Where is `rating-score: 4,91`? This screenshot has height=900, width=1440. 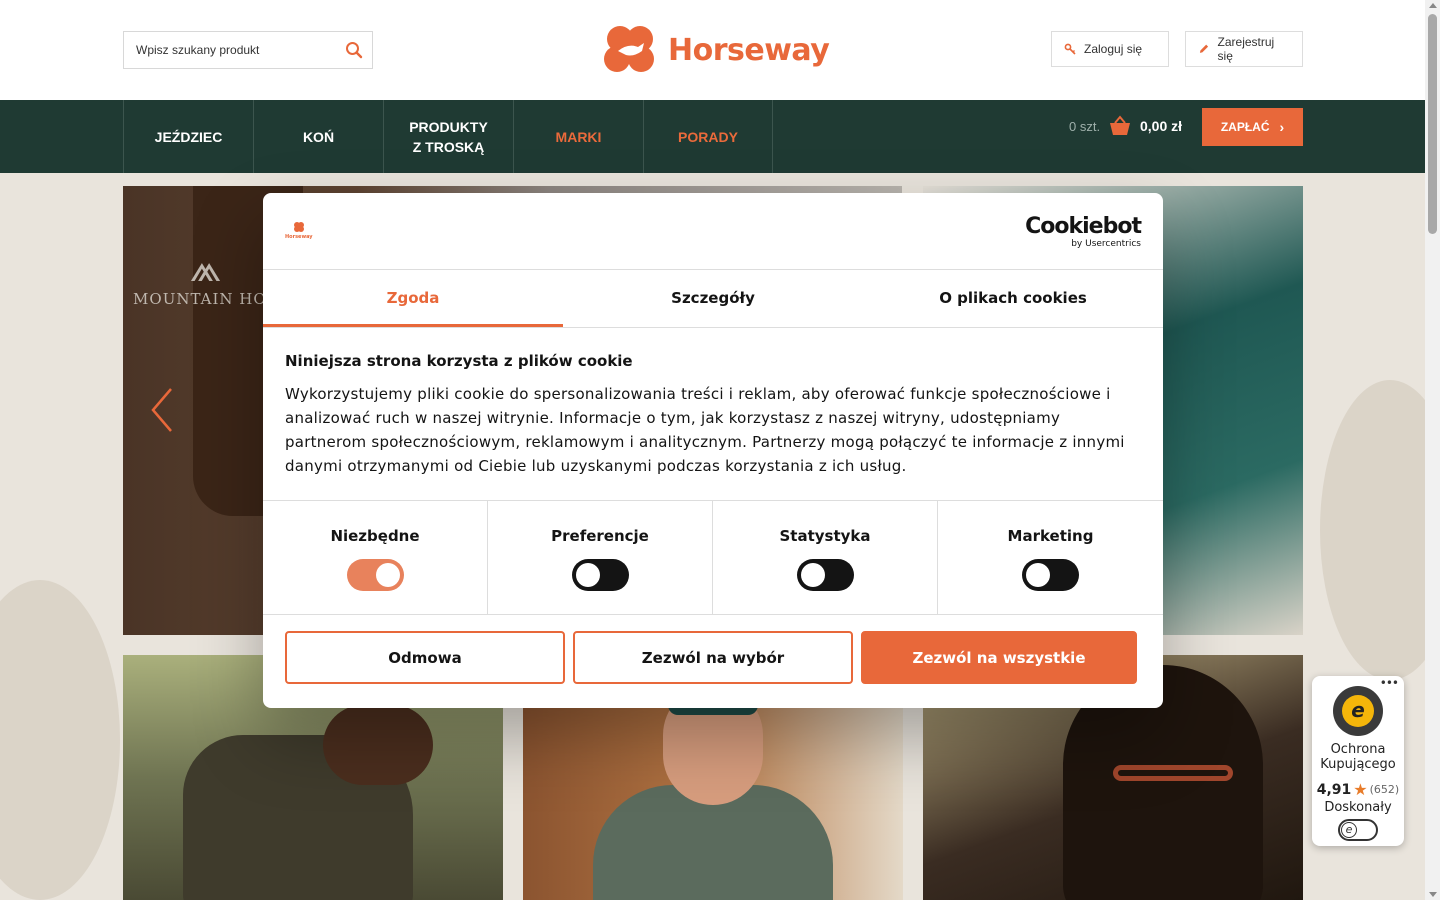 rating-score: 4,91 is located at coordinates (1334, 789).